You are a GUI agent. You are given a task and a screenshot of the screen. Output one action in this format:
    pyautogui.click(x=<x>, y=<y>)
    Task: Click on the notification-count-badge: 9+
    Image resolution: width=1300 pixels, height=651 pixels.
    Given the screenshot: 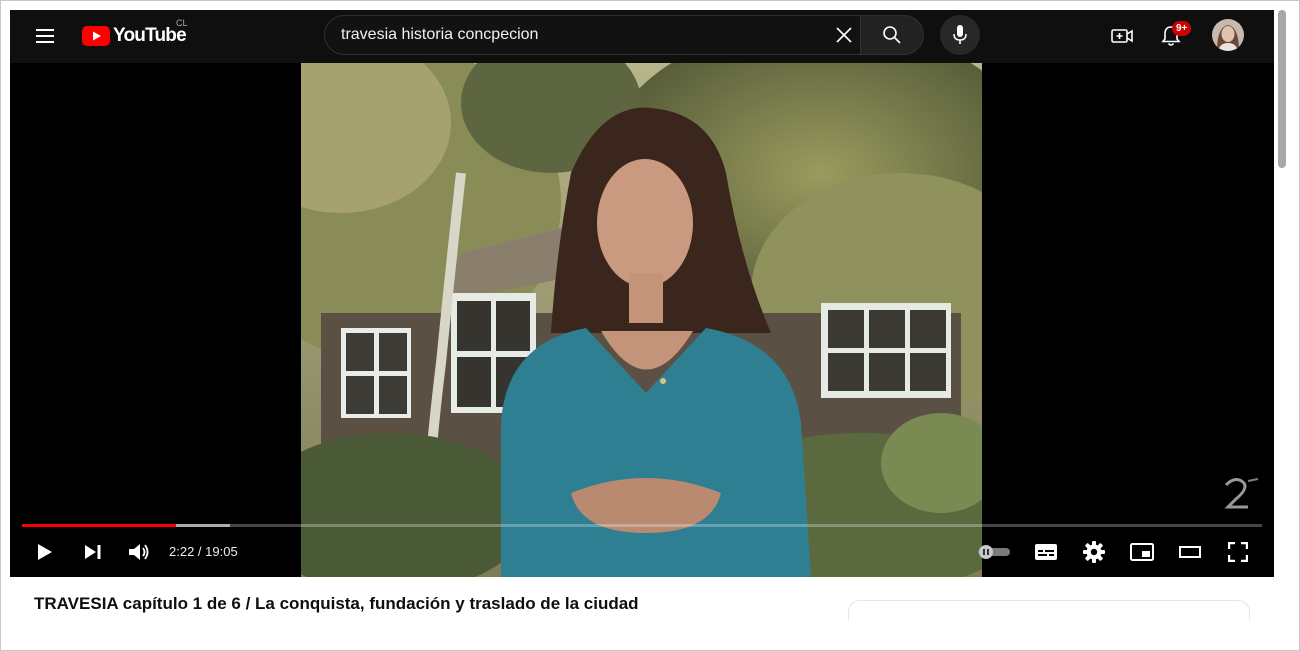 What is the action you would take?
    pyautogui.click(x=1182, y=28)
    